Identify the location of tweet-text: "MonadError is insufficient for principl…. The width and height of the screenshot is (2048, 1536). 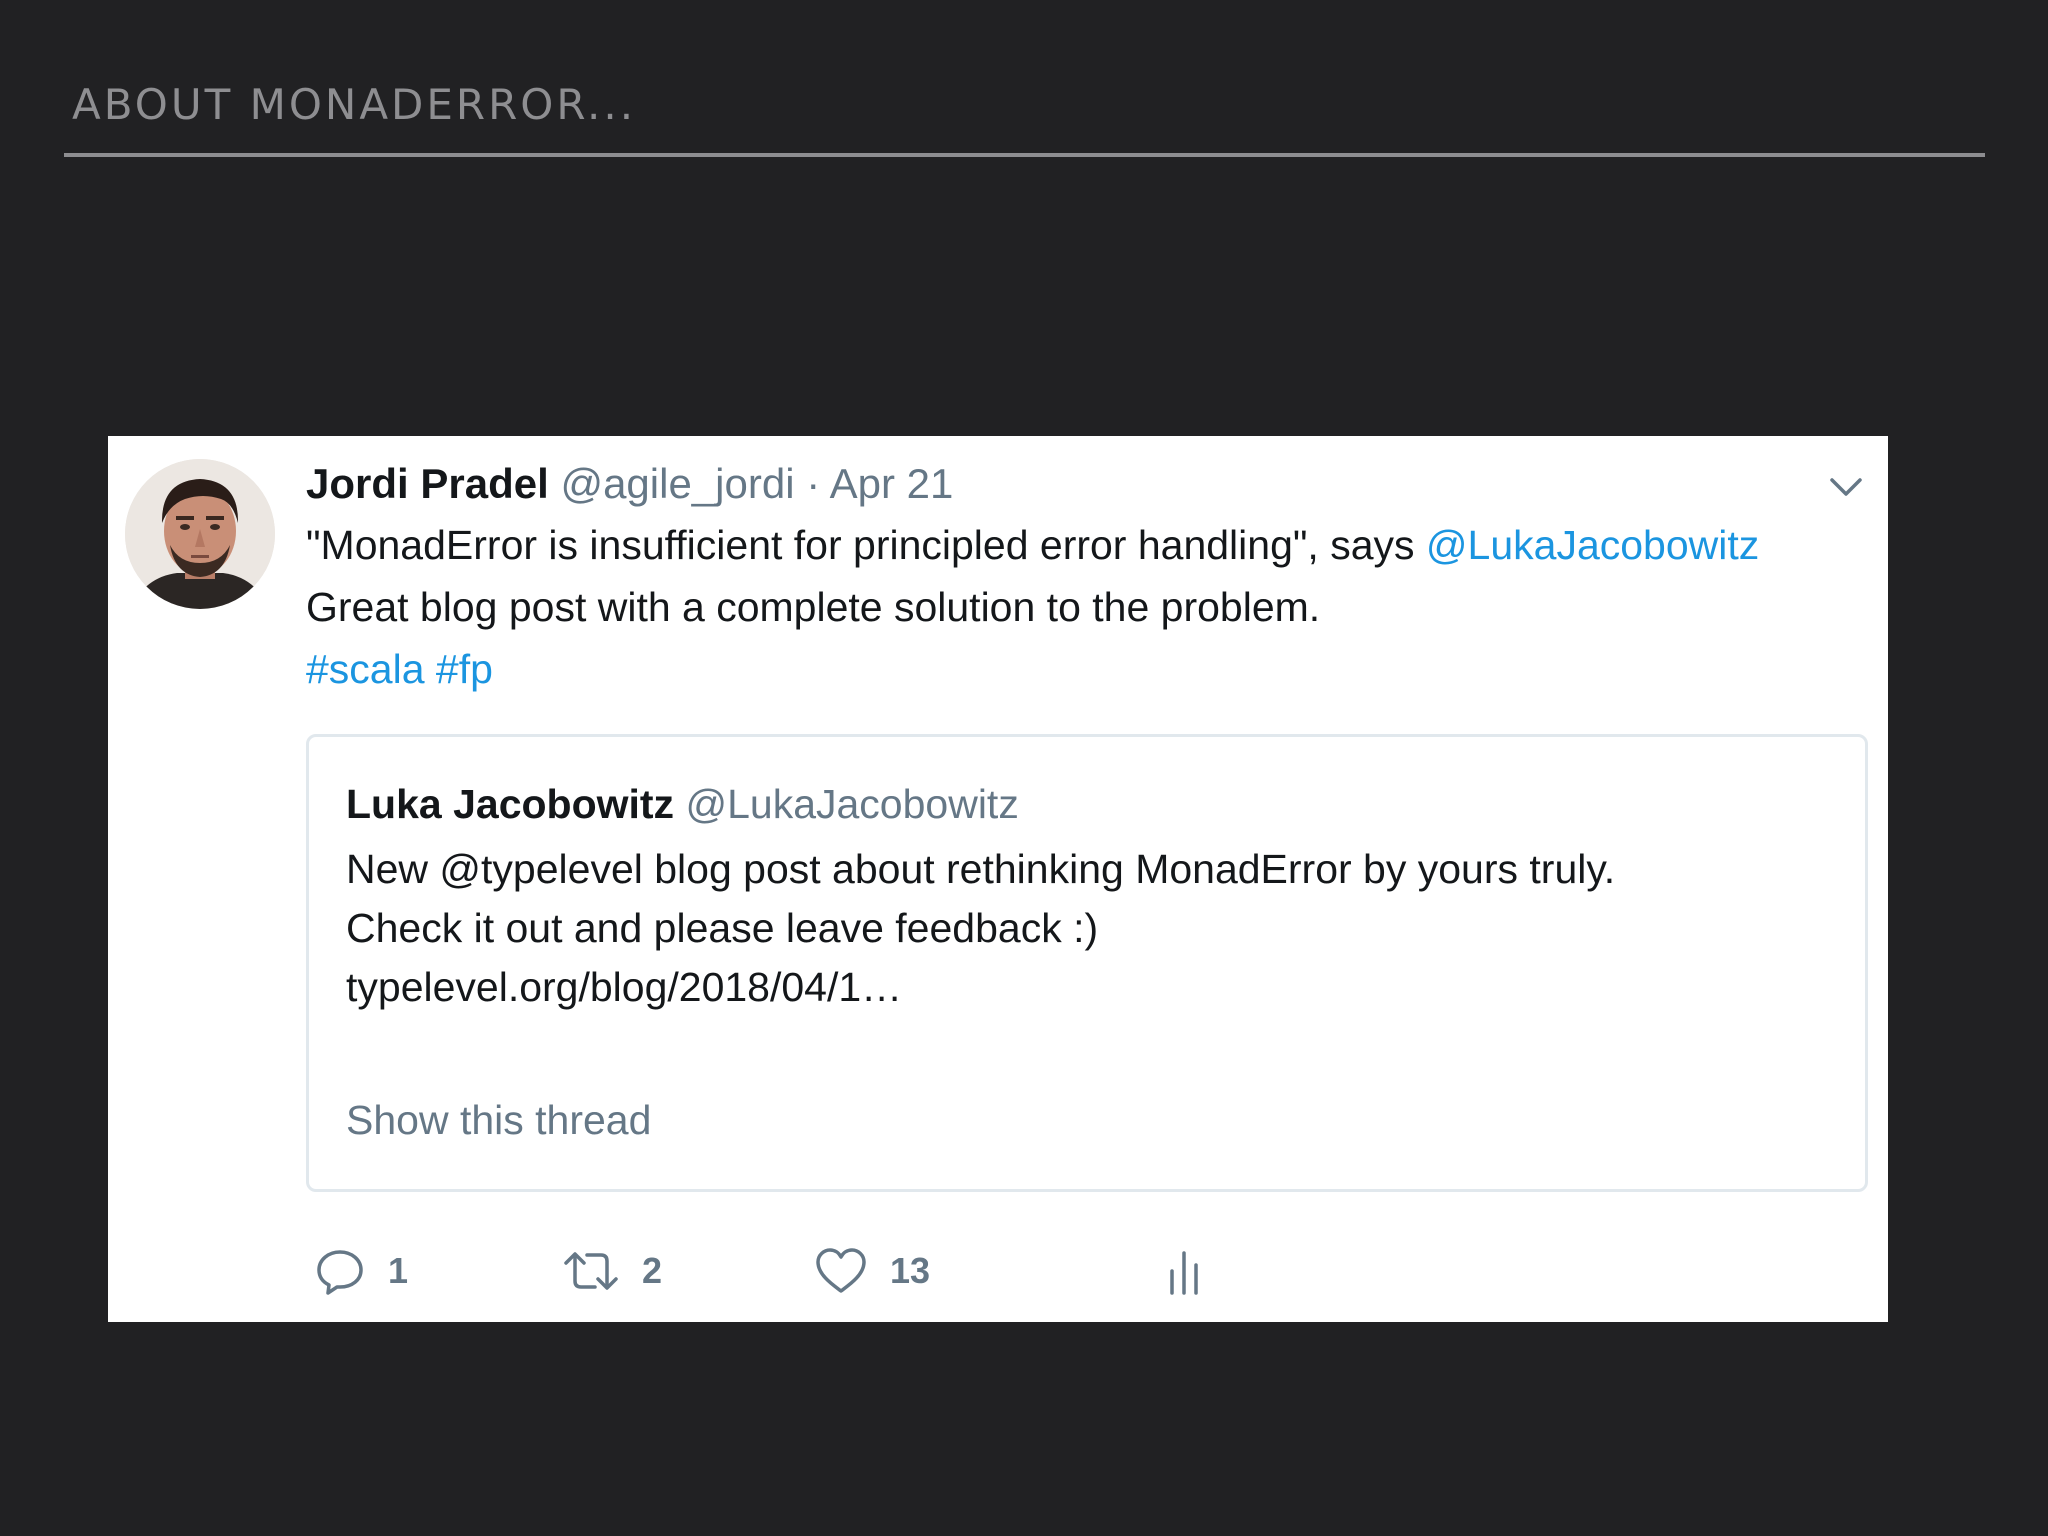
(1032, 607).